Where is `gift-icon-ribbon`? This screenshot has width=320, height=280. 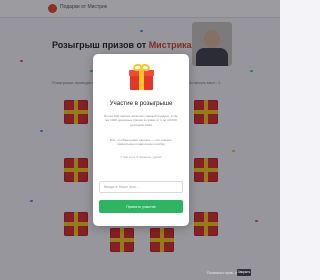 gift-icon-ribbon is located at coordinates (141, 80).